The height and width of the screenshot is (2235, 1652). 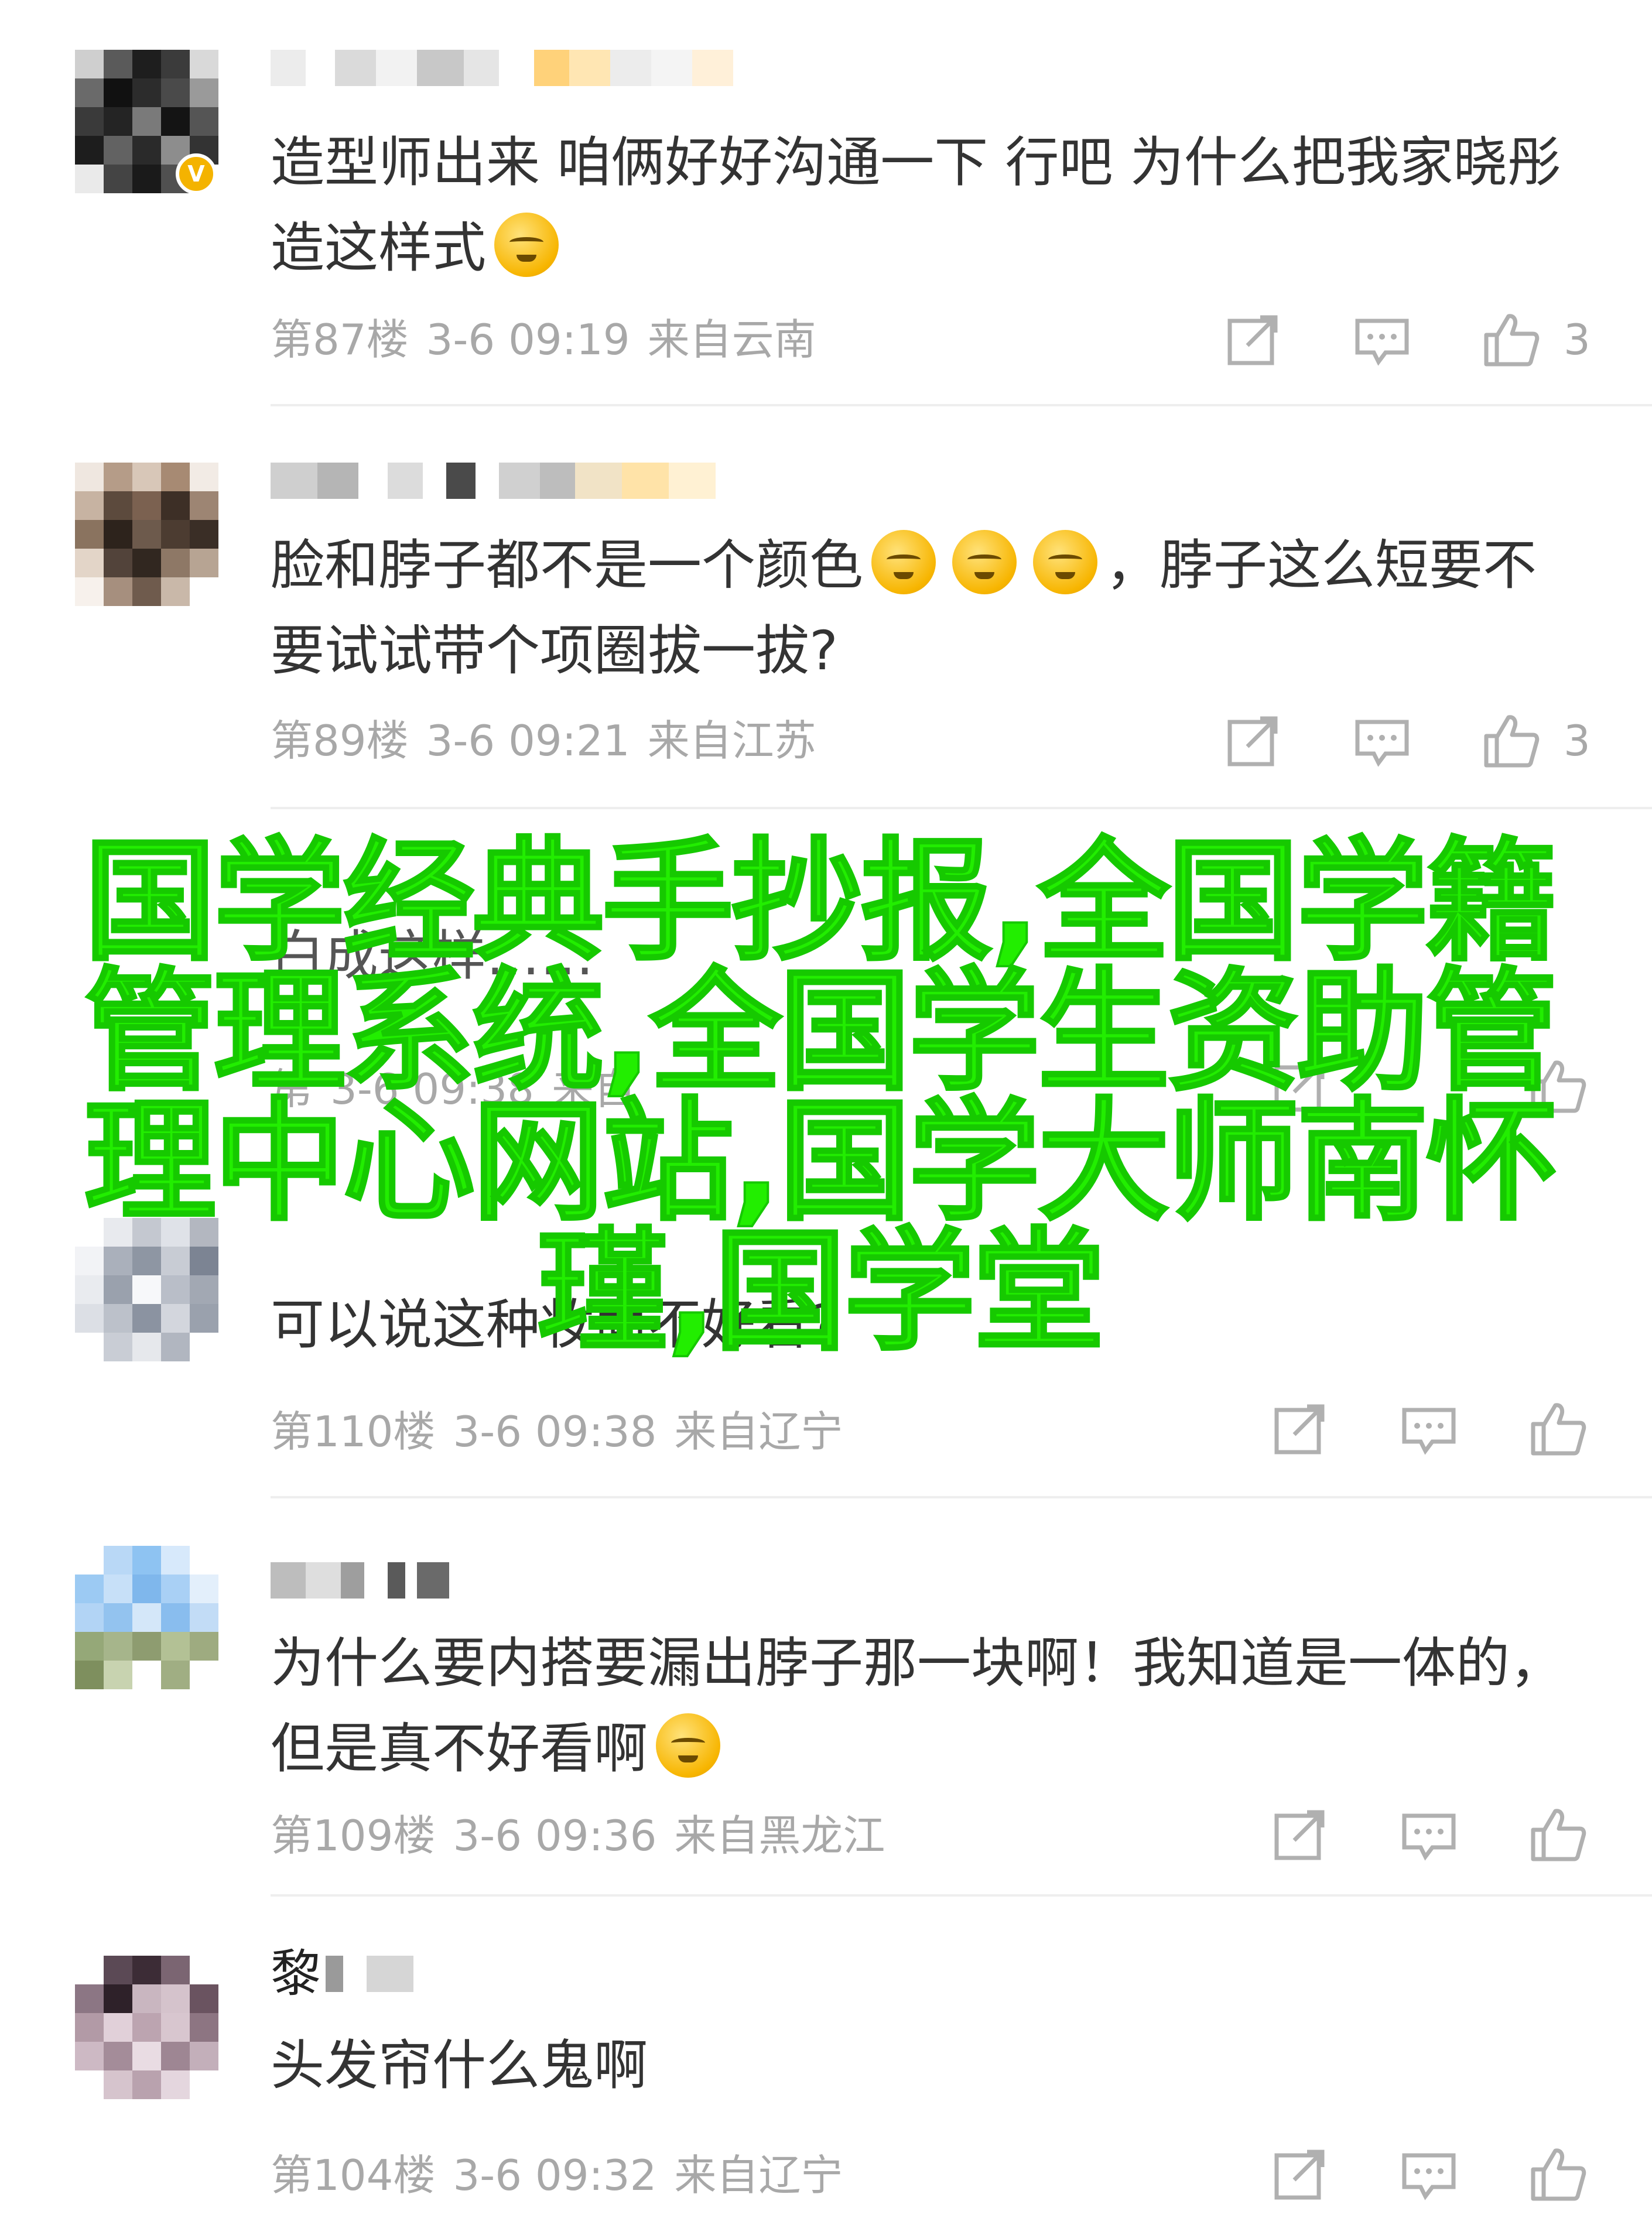 What do you see at coordinates (555, 1836) in the screenshot?
I see `timestamp: 3-6 09:36` at bounding box center [555, 1836].